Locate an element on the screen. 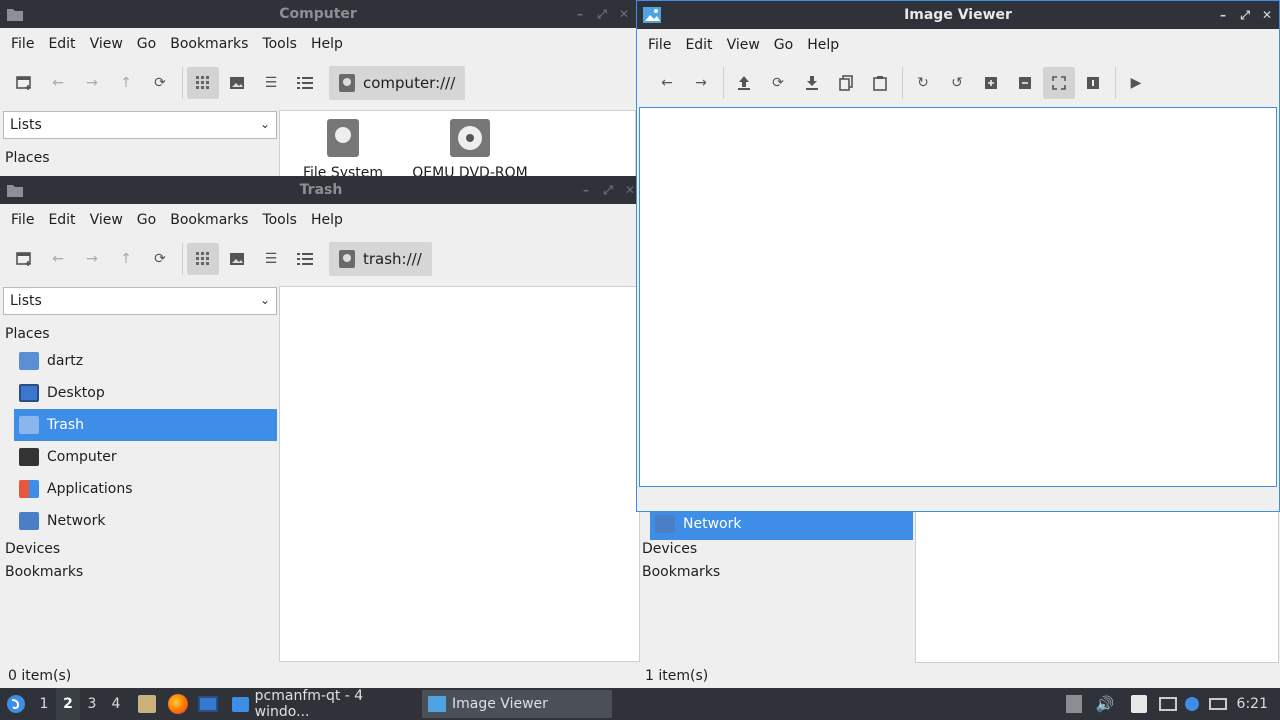 This screenshot has width=1280, height=720. address-bar: trash:/// is located at coordinates (380, 259).